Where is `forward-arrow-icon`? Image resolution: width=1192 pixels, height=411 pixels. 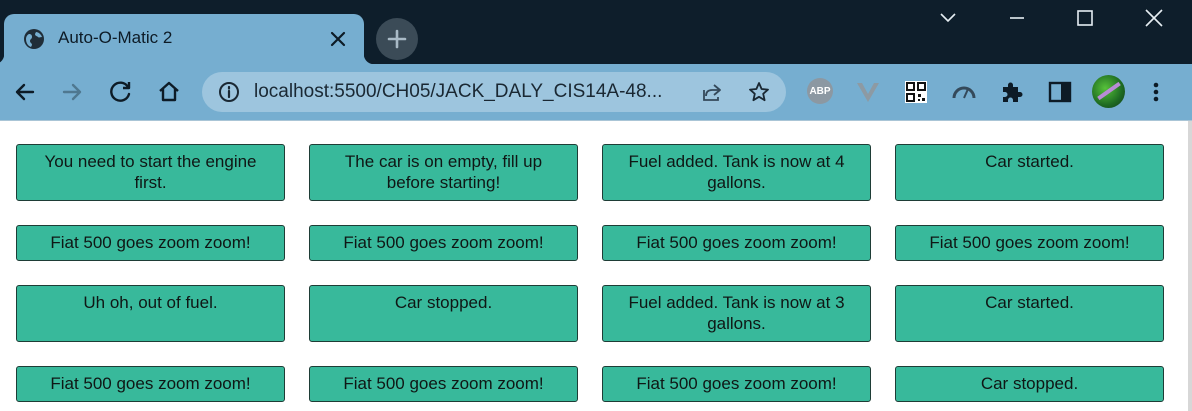 forward-arrow-icon is located at coordinates (72, 92).